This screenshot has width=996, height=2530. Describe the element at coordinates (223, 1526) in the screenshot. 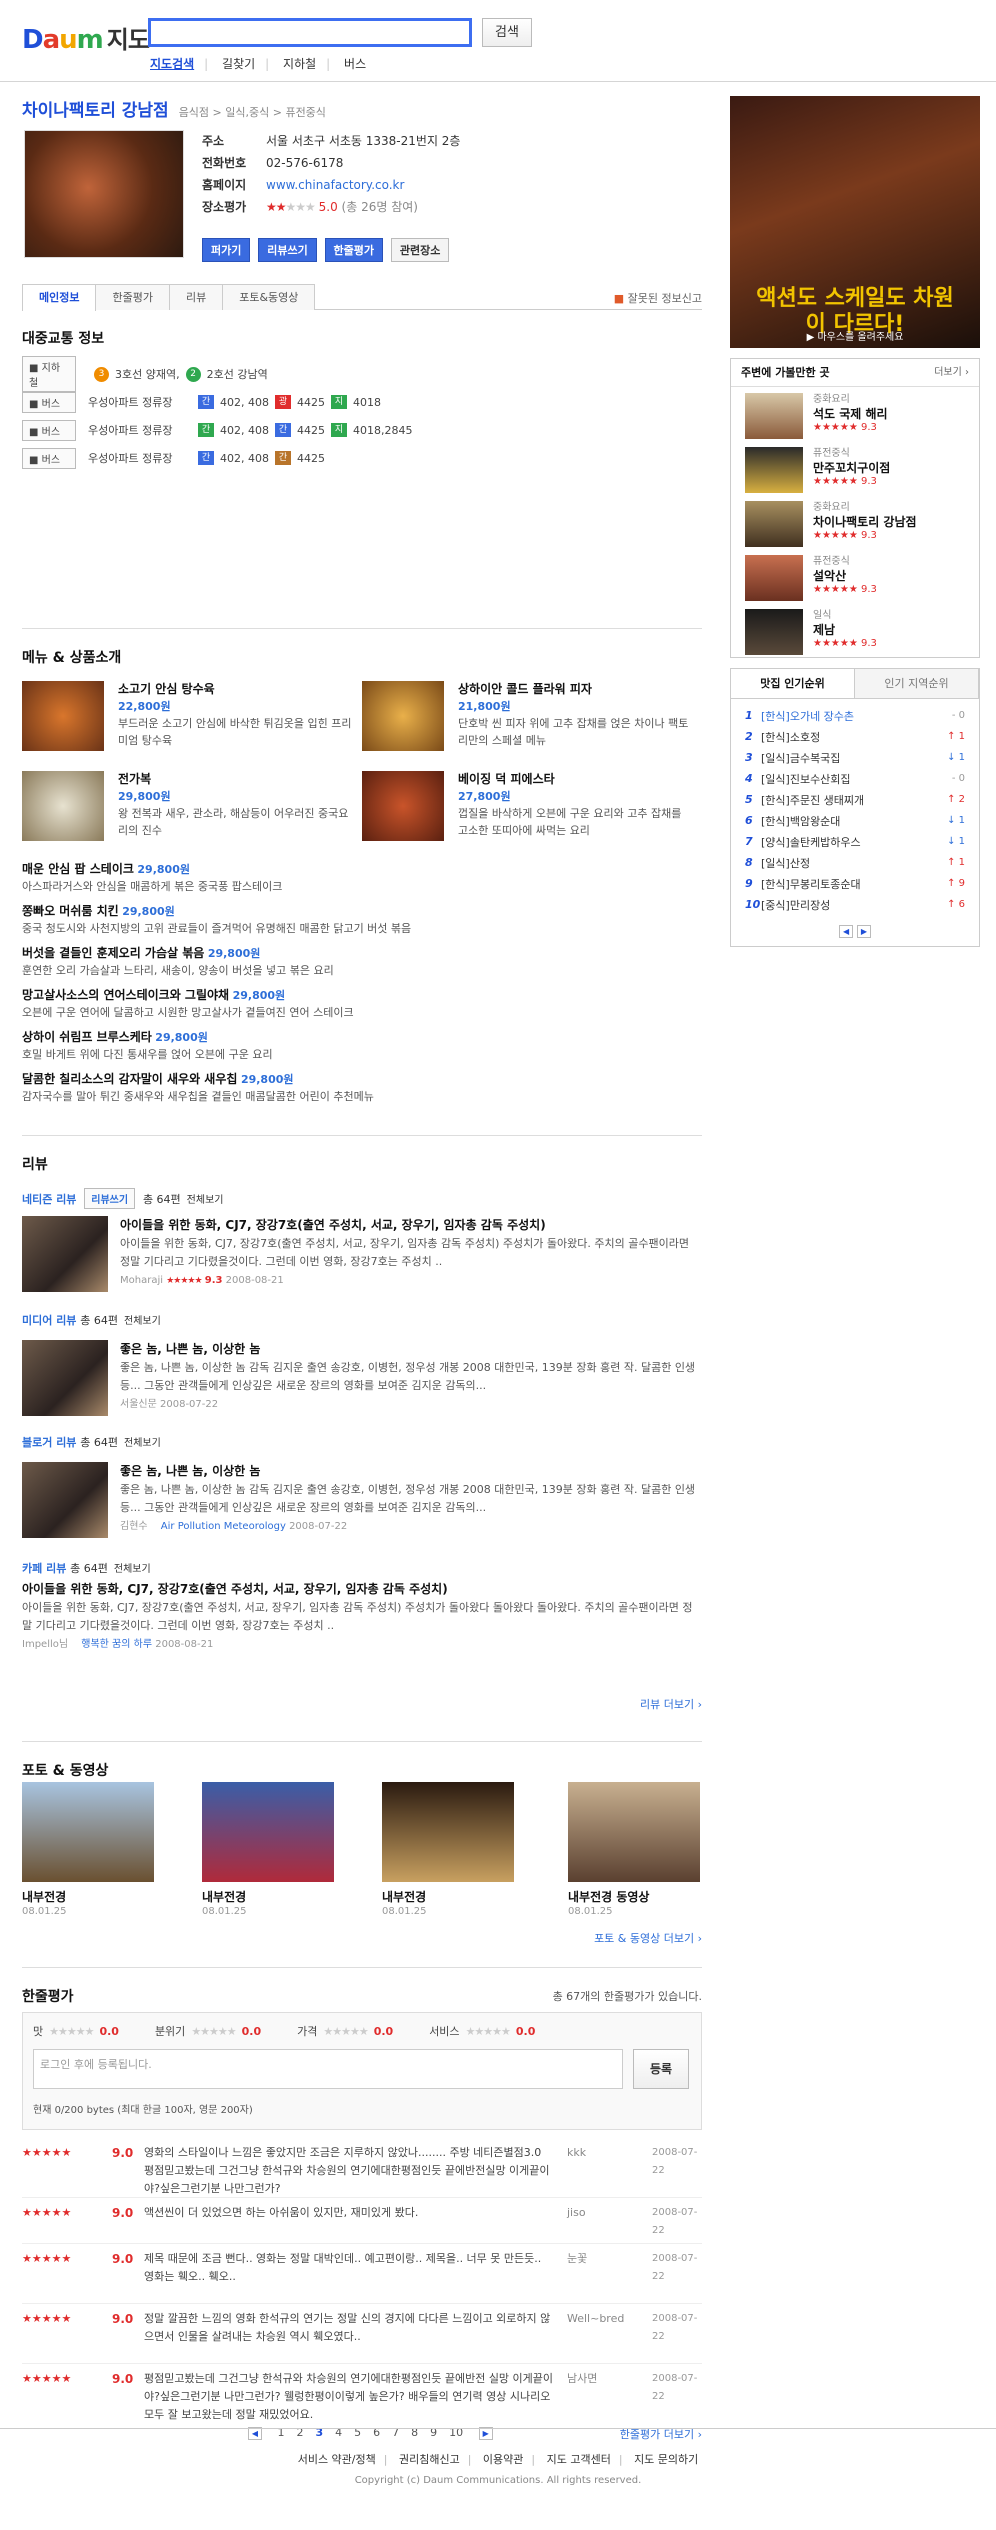

I see `blog-link: Air Pollution Meteorology` at that location.